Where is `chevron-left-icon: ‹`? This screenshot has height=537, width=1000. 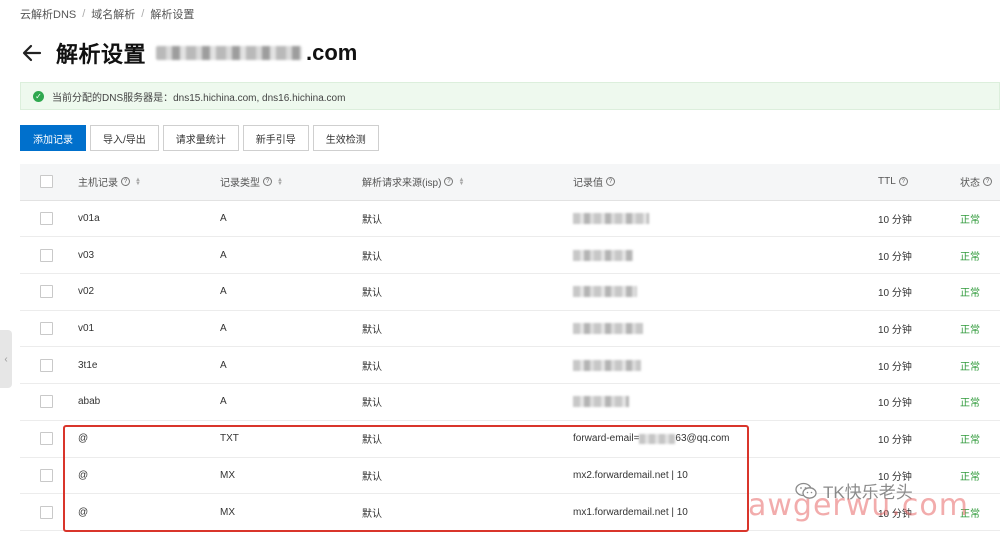 chevron-left-icon: ‹ is located at coordinates (6, 359).